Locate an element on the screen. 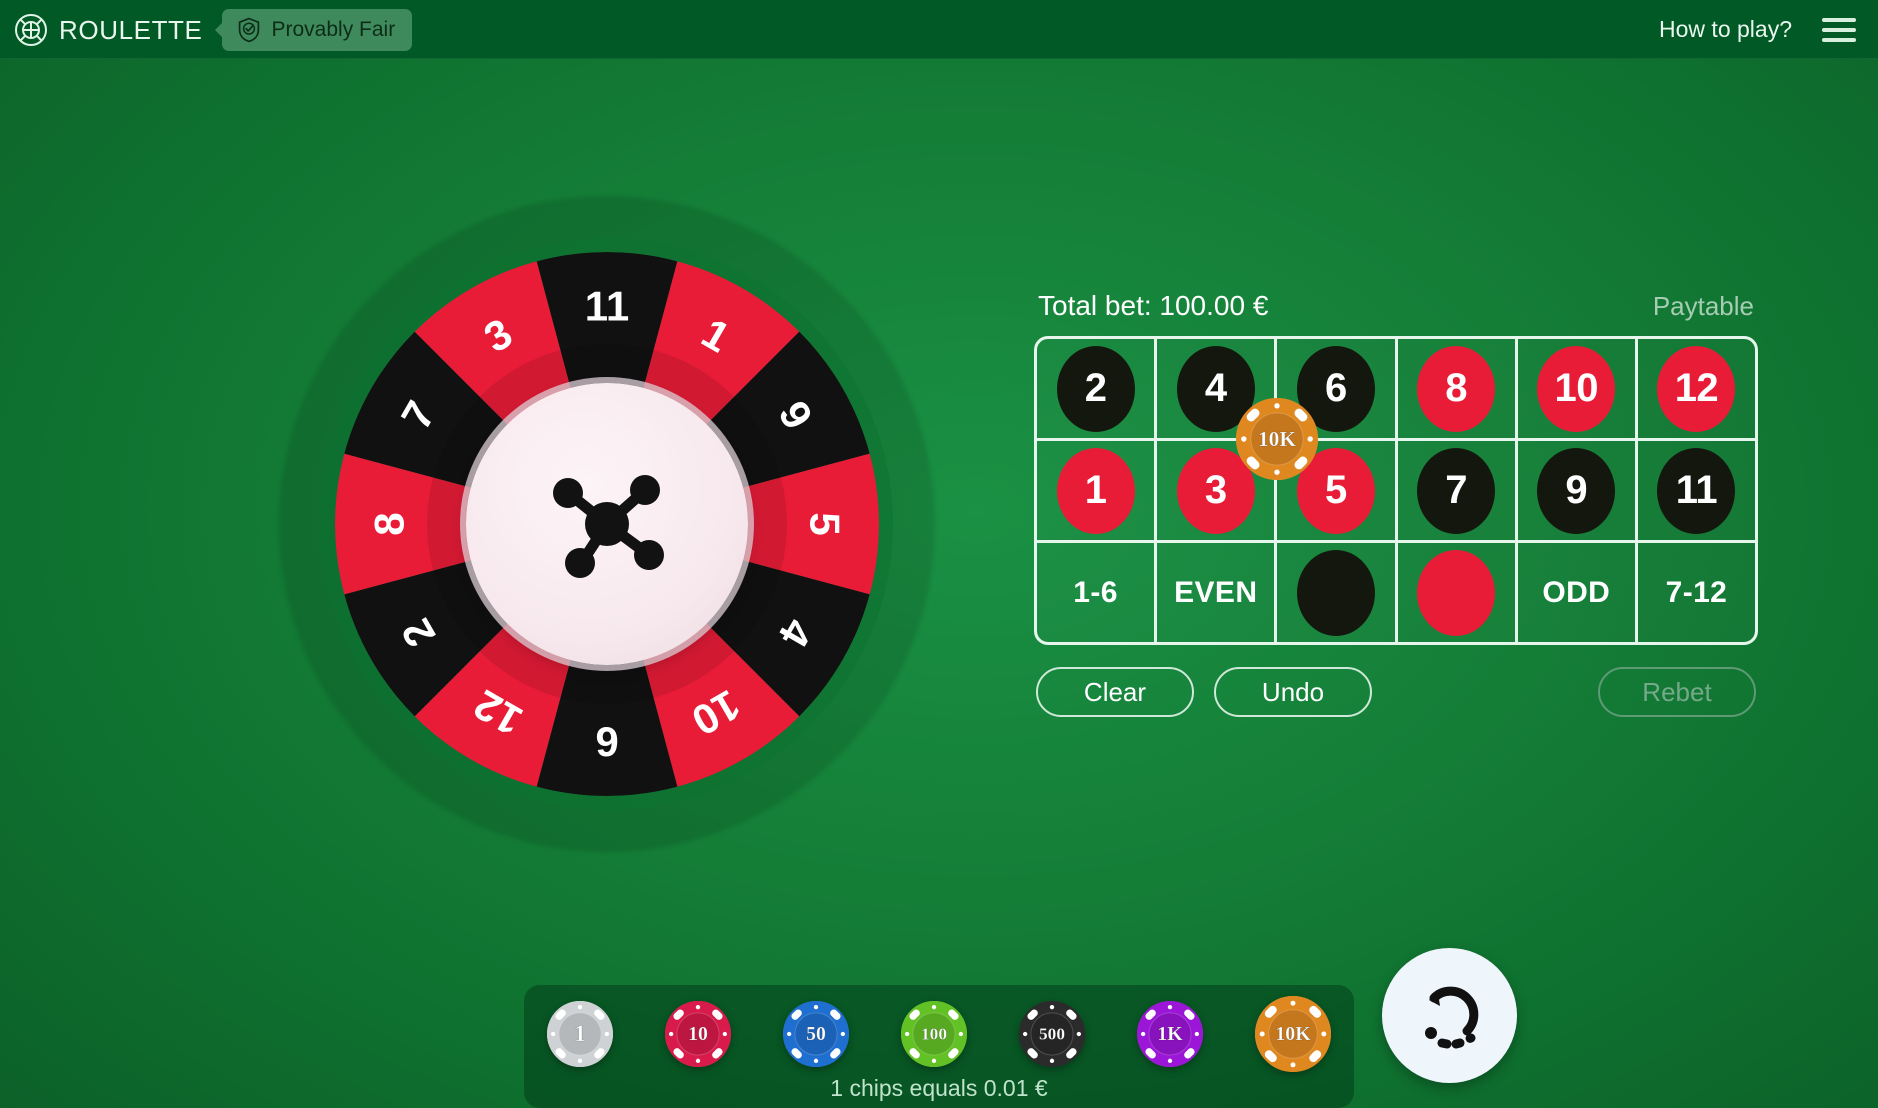 Image resolution: width=1878 pixels, height=1108 pixels. bet-cell-number-11: 11 is located at coordinates (1694, 490).